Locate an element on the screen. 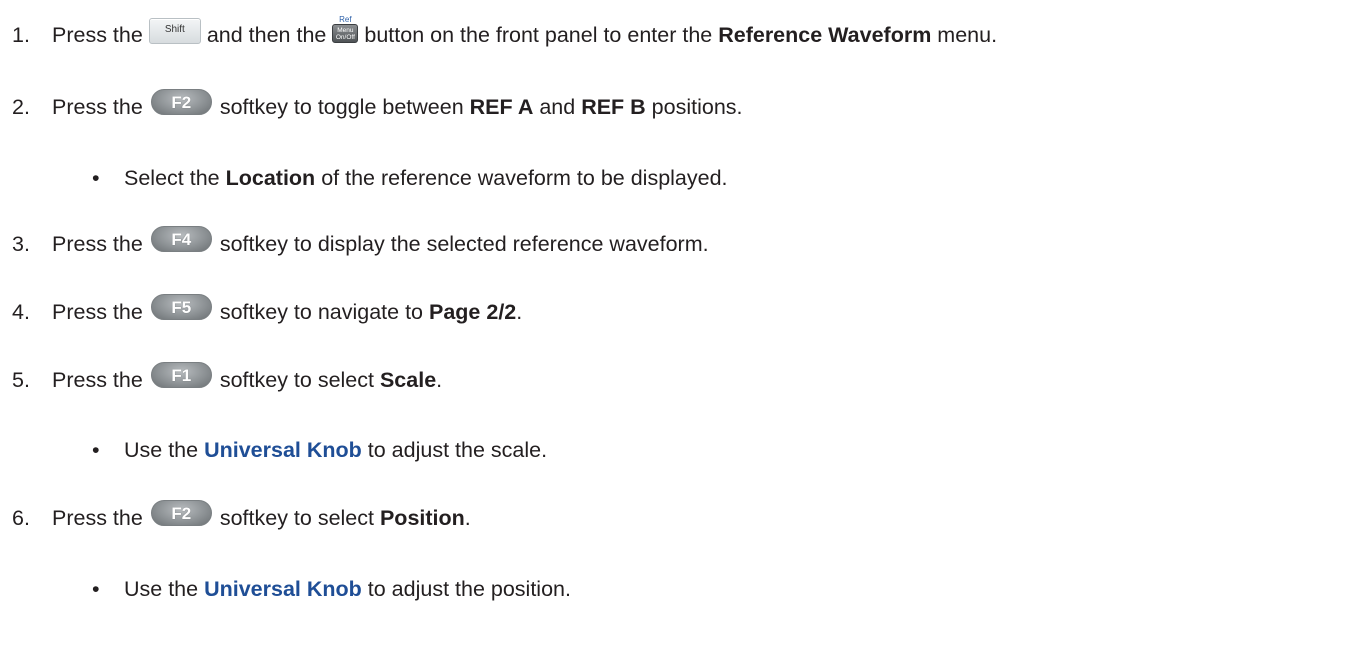 This screenshot has width=1351, height=662. step-text: positions. is located at coordinates (697, 106).